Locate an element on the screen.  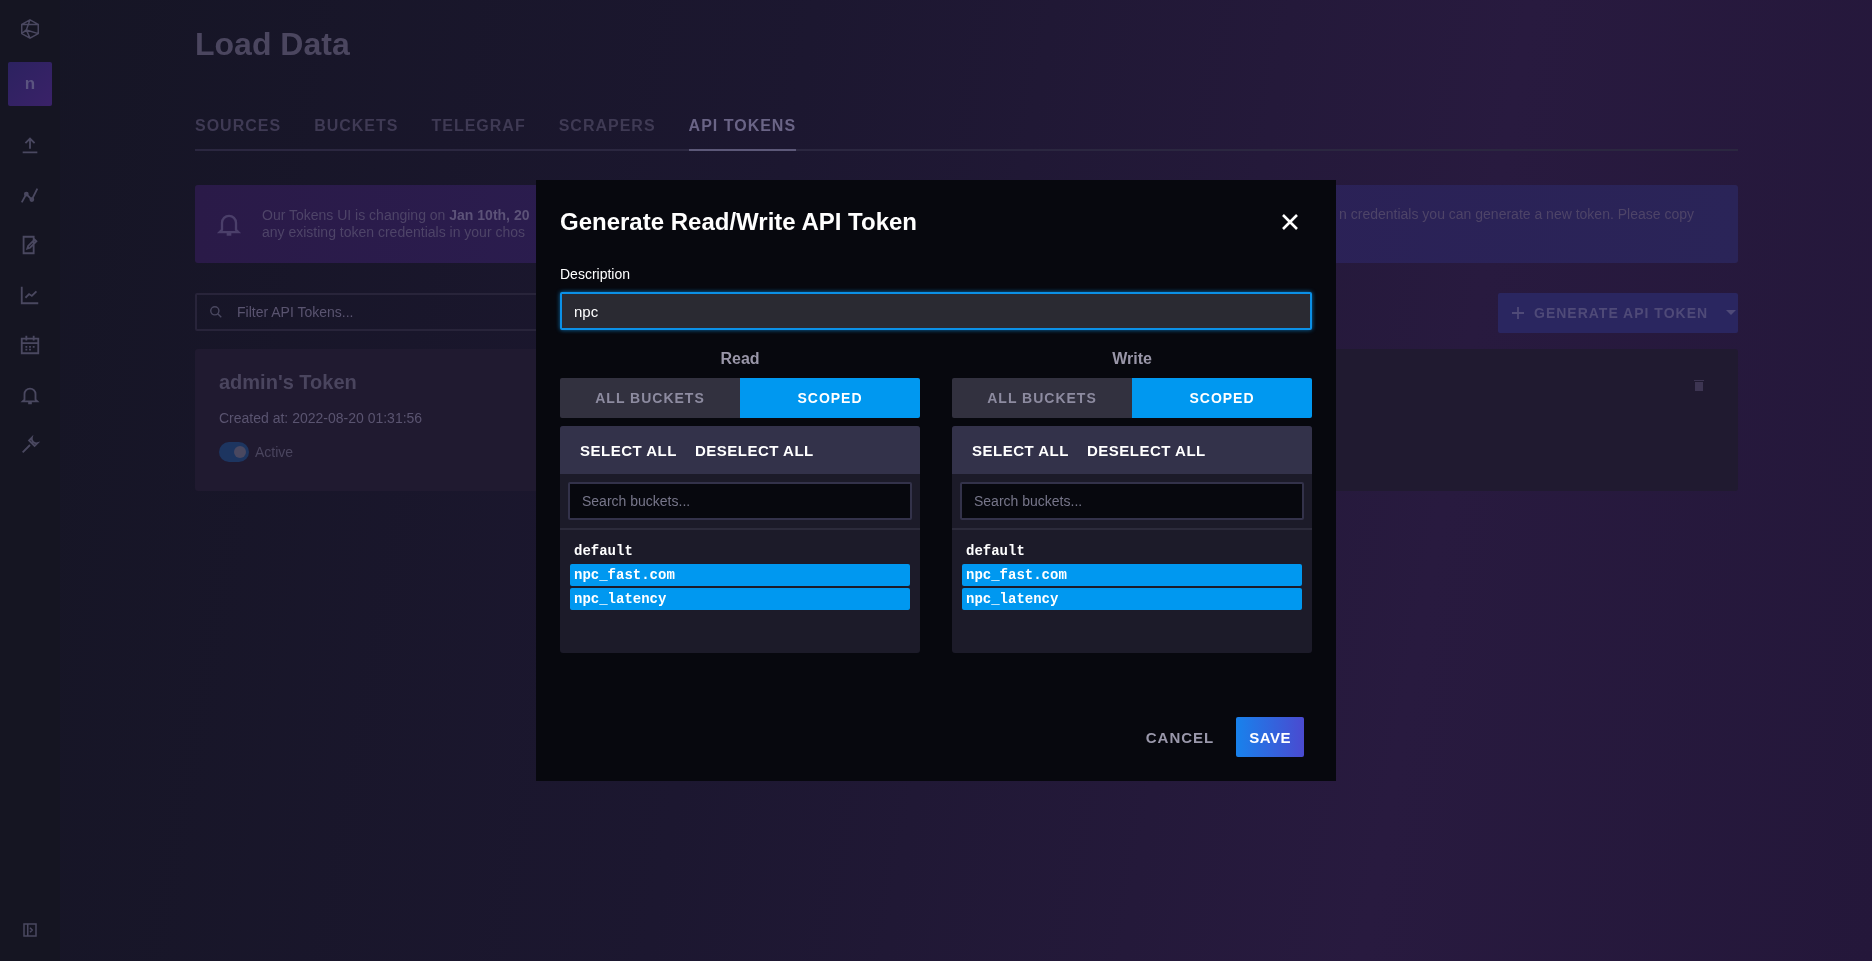
logo-icon is located at coordinates (30, 29).